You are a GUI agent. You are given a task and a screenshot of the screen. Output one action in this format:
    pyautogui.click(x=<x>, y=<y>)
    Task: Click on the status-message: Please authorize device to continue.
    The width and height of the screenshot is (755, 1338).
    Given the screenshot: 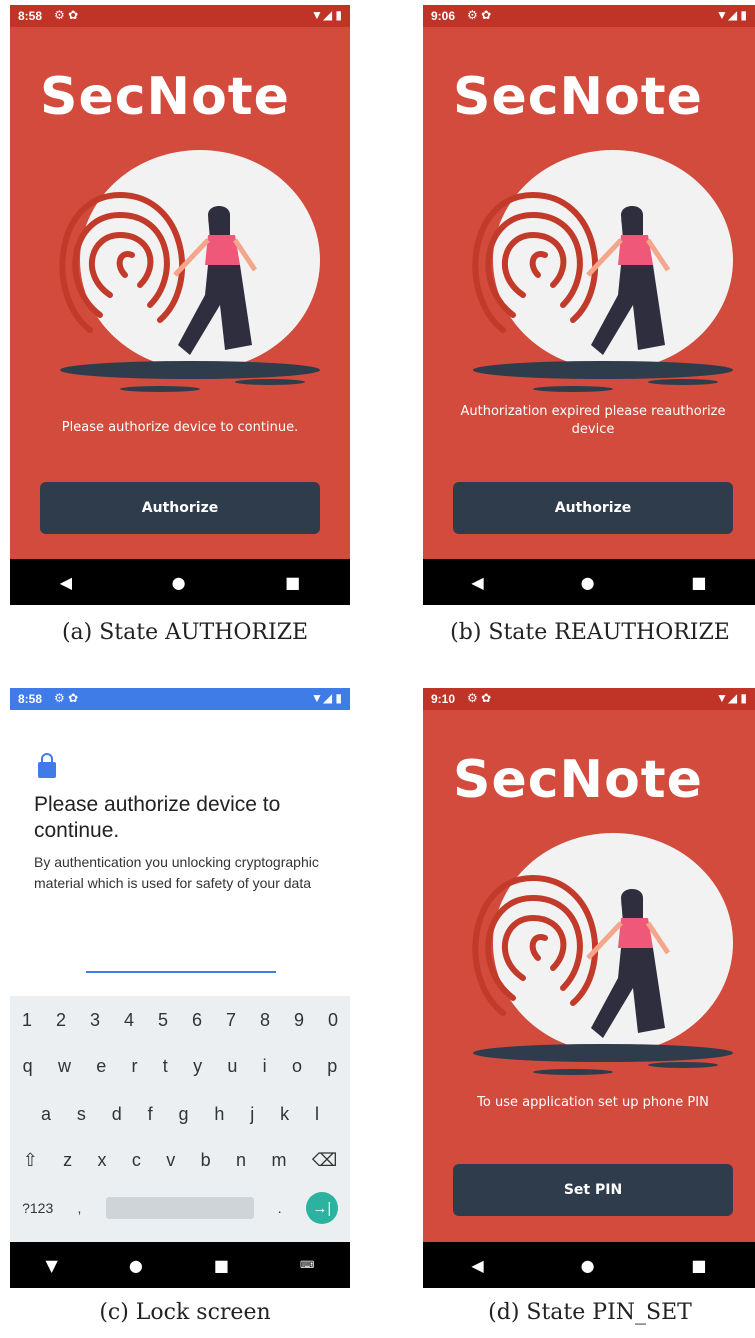 What is the action you would take?
    pyautogui.click(x=180, y=427)
    